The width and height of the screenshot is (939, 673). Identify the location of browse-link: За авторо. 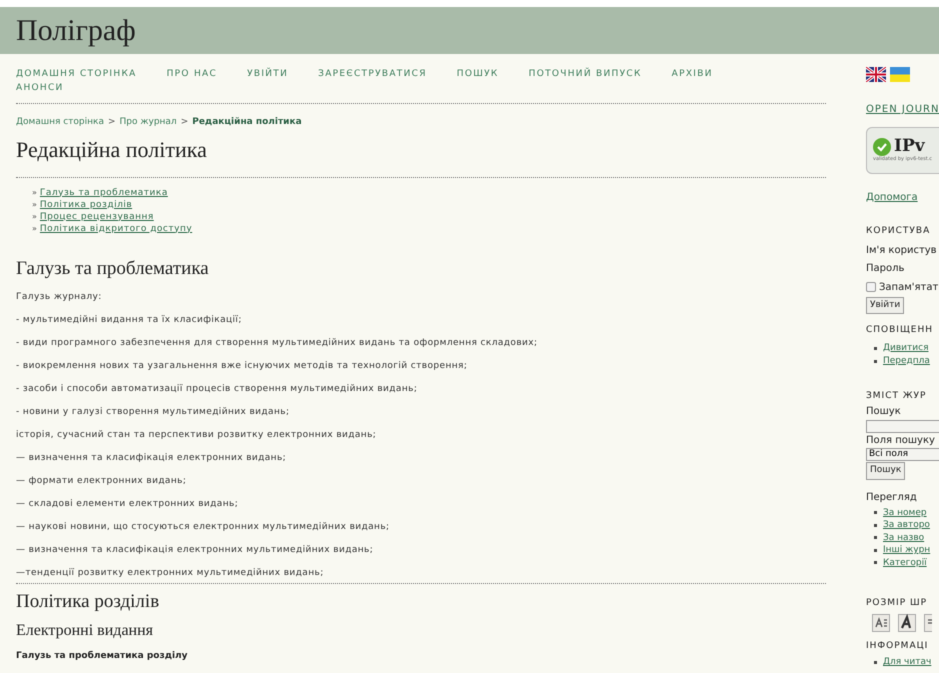
(906, 525).